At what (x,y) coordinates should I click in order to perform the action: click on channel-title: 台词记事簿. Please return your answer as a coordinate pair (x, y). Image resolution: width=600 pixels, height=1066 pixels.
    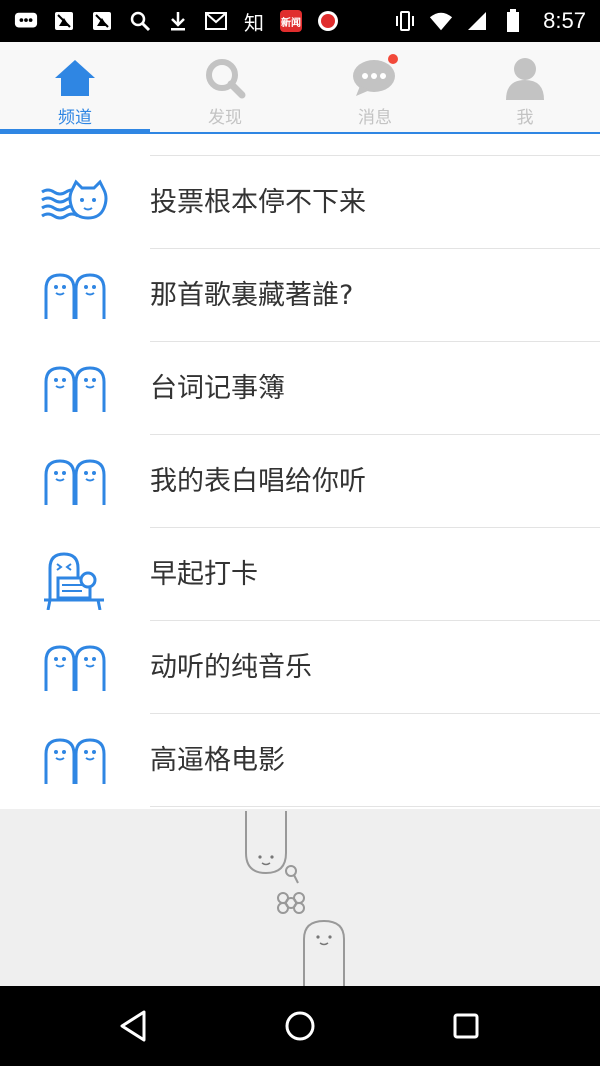
    Looking at the image, I should click on (217, 388).